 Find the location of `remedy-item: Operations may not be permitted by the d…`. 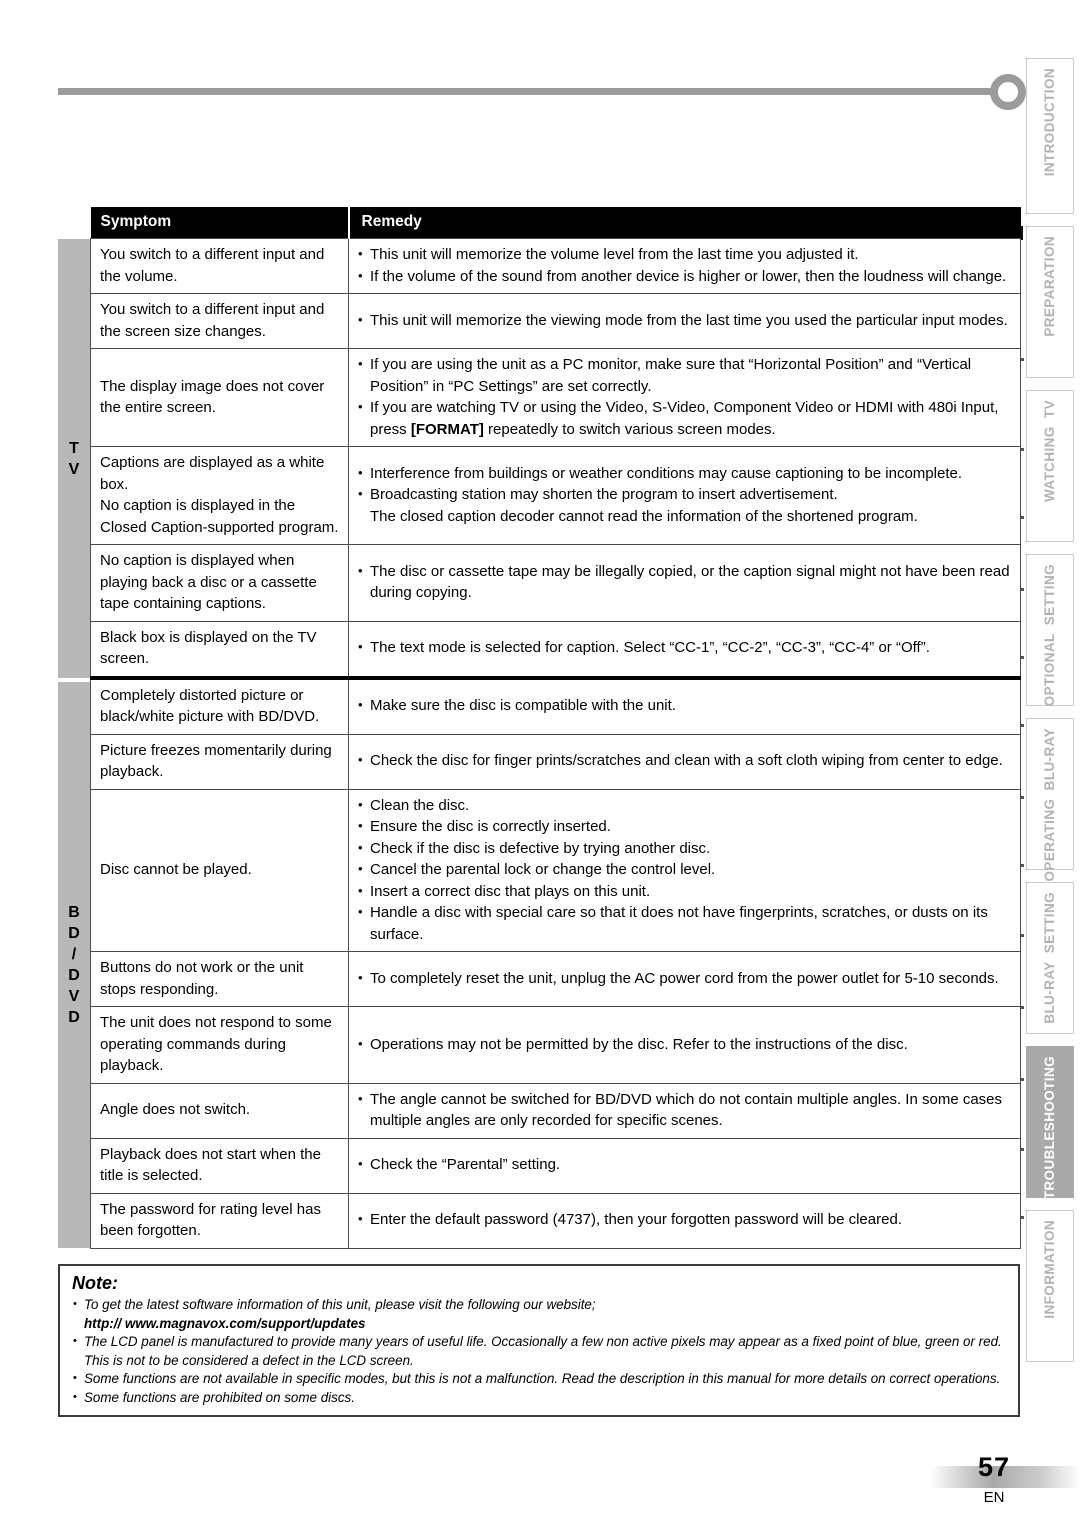

remedy-item: Operations may not be permitted by the d… is located at coordinates (685, 1044).